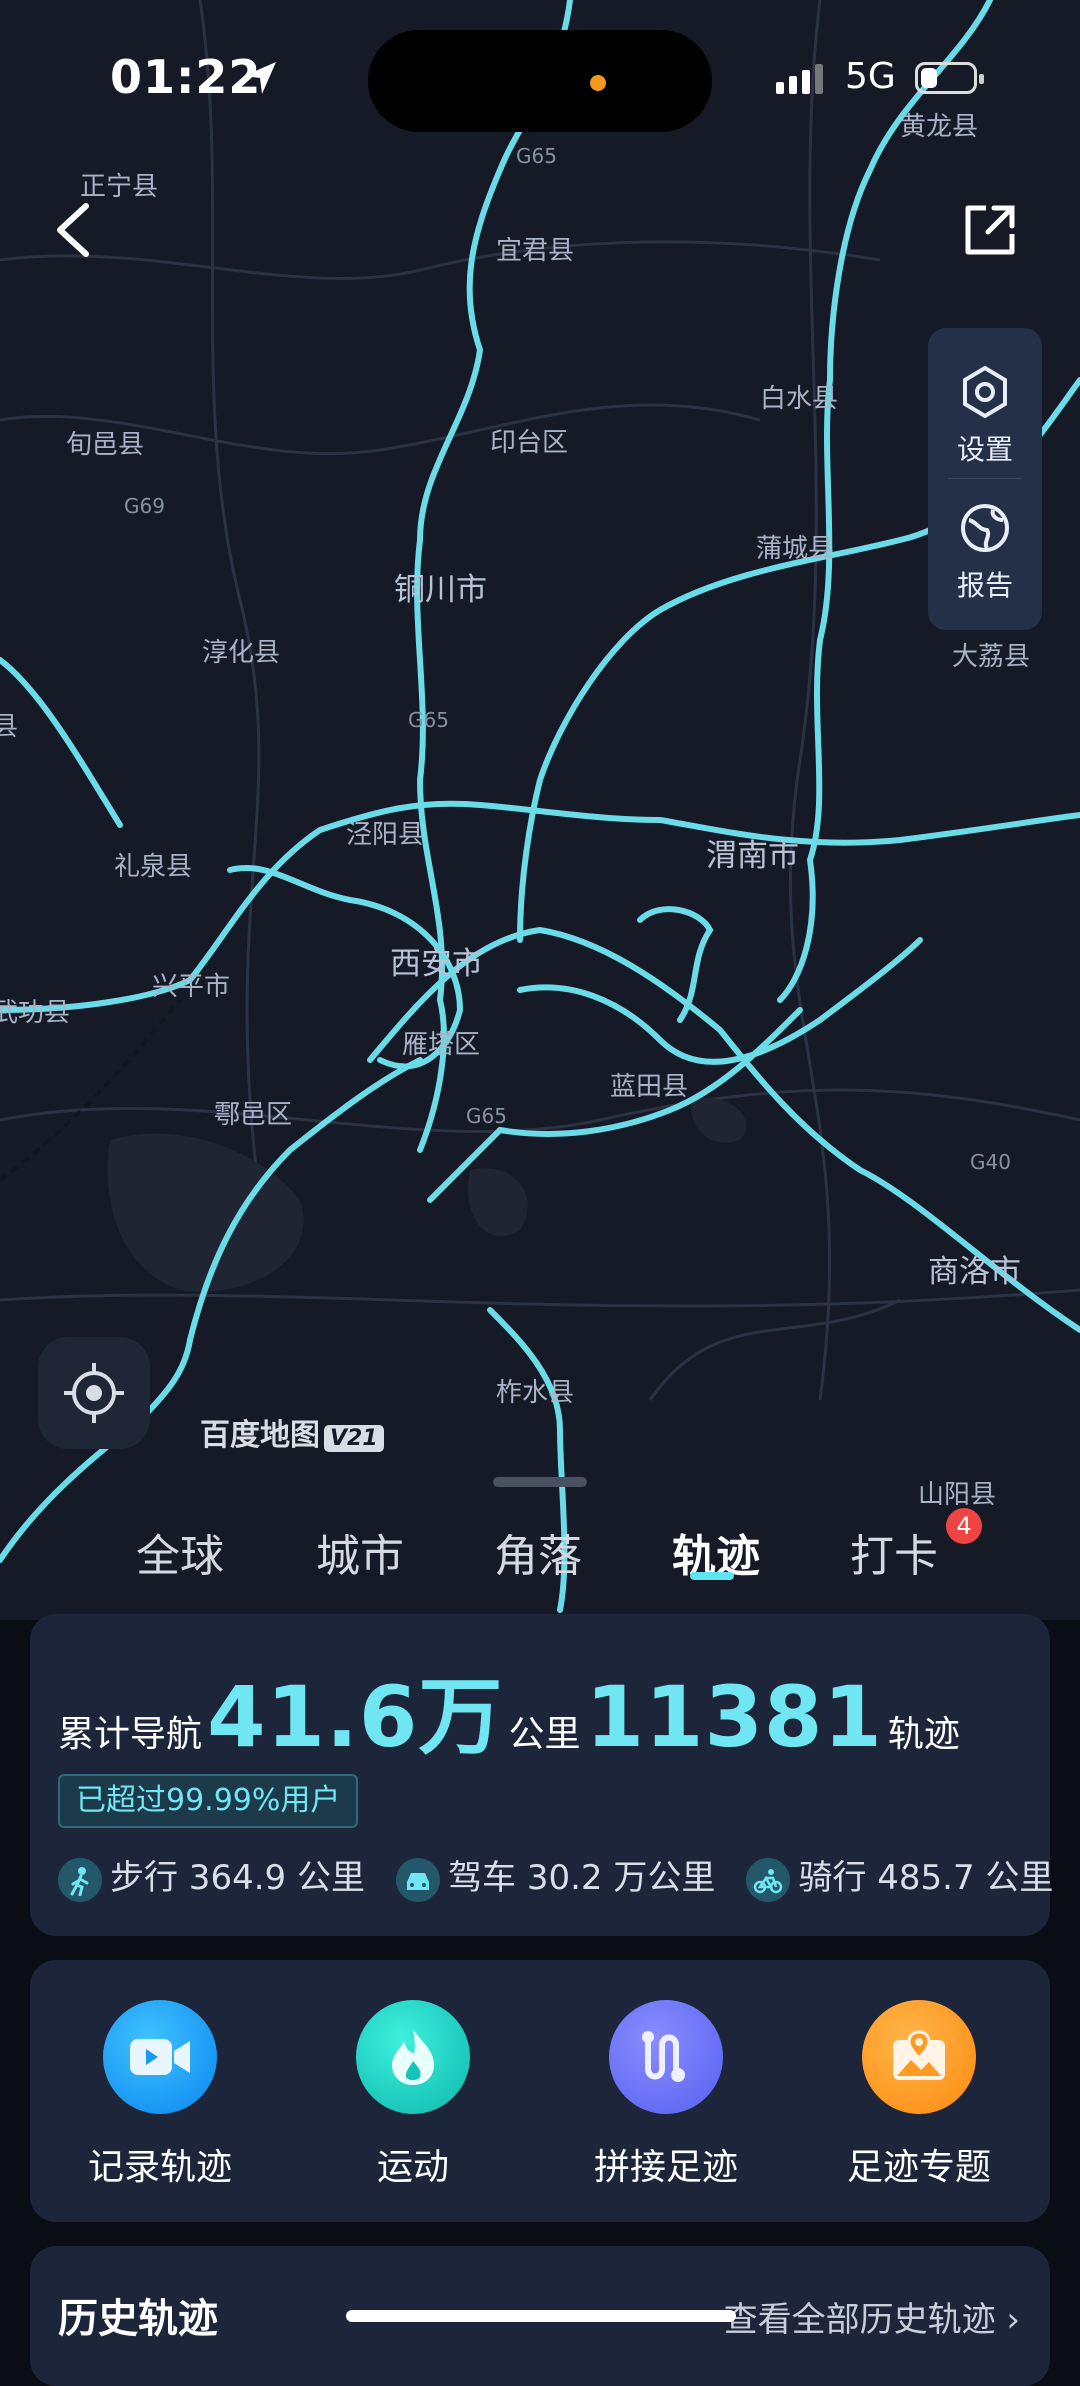 This screenshot has height=2386, width=1080. What do you see at coordinates (119, 187) in the screenshot?
I see `place-label: 正宁县` at bounding box center [119, 187].